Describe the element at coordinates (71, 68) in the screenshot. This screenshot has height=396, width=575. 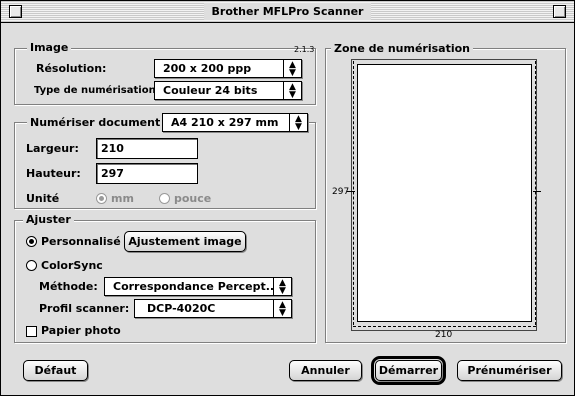
I see `resolution-label: Résolution:` at that location.